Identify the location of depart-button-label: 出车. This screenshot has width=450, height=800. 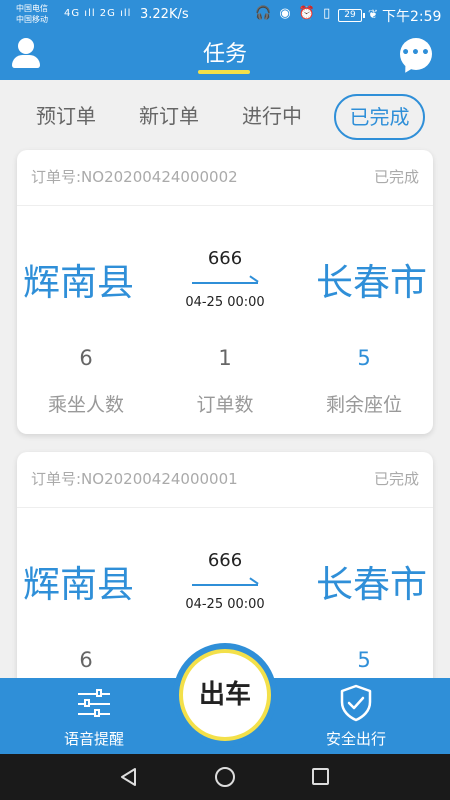
(225, 695).